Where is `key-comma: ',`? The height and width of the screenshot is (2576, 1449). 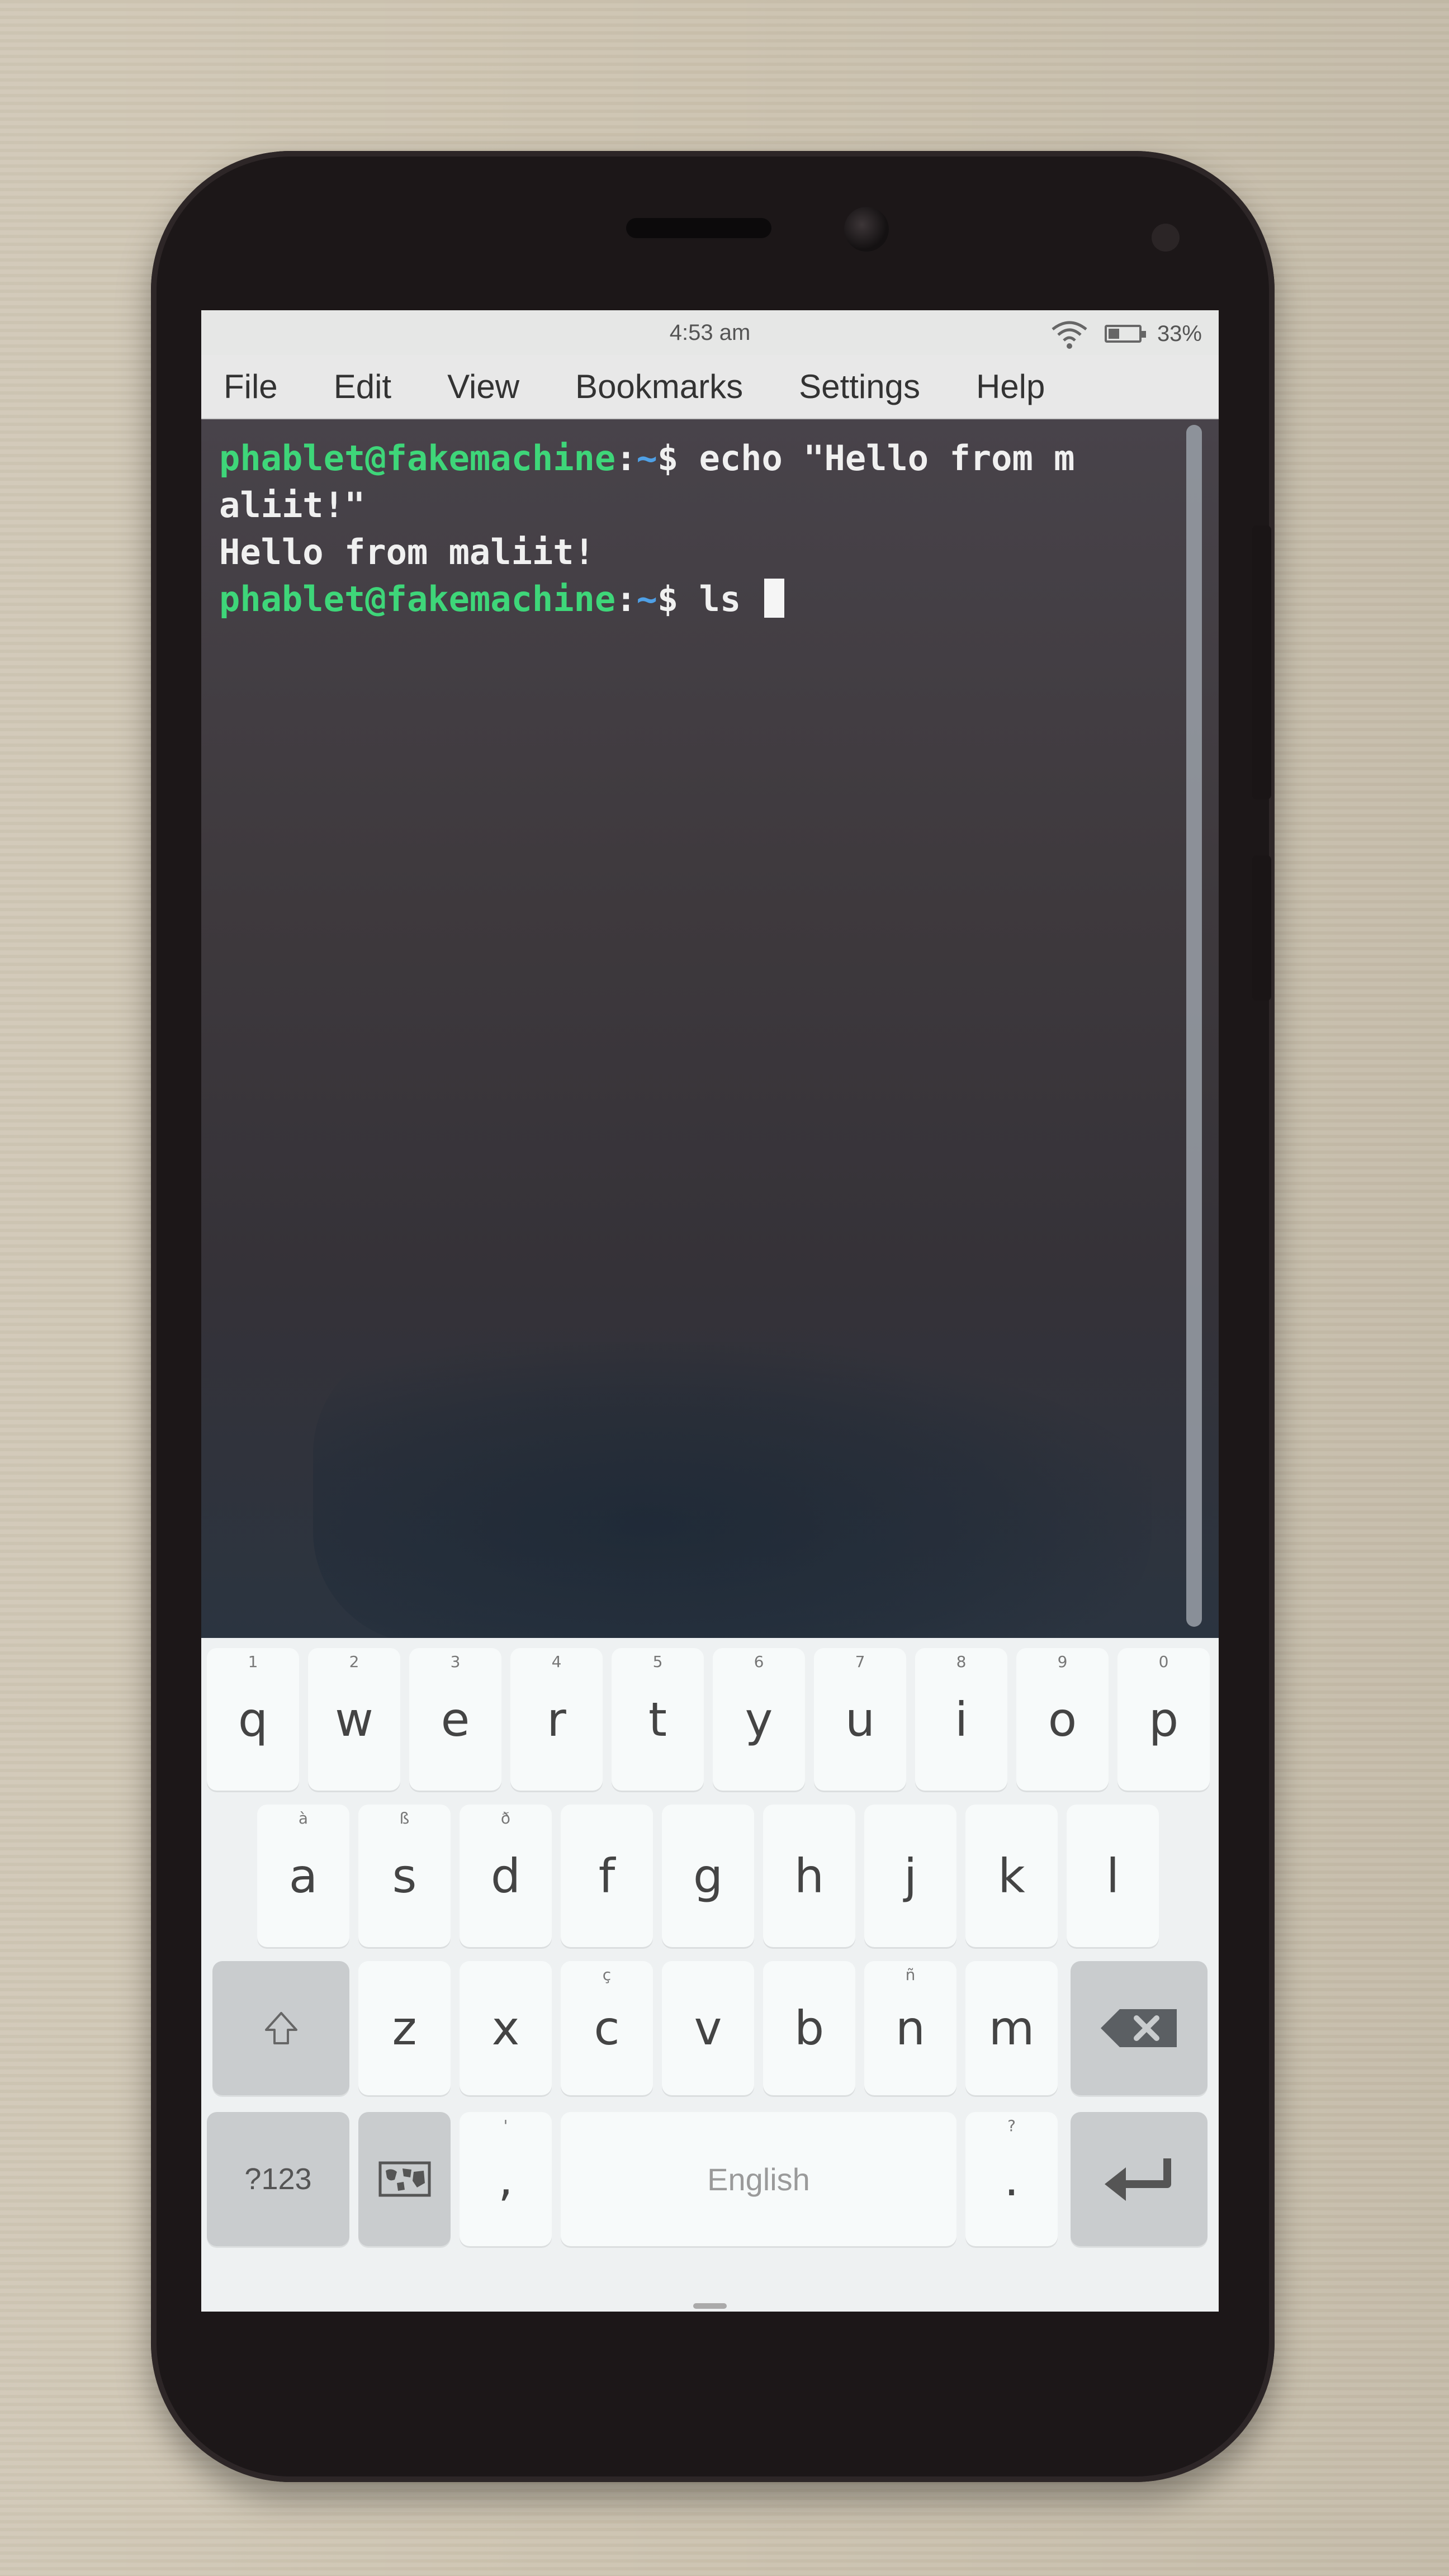 key-comma: ', is located at coordinates (506, 2179).